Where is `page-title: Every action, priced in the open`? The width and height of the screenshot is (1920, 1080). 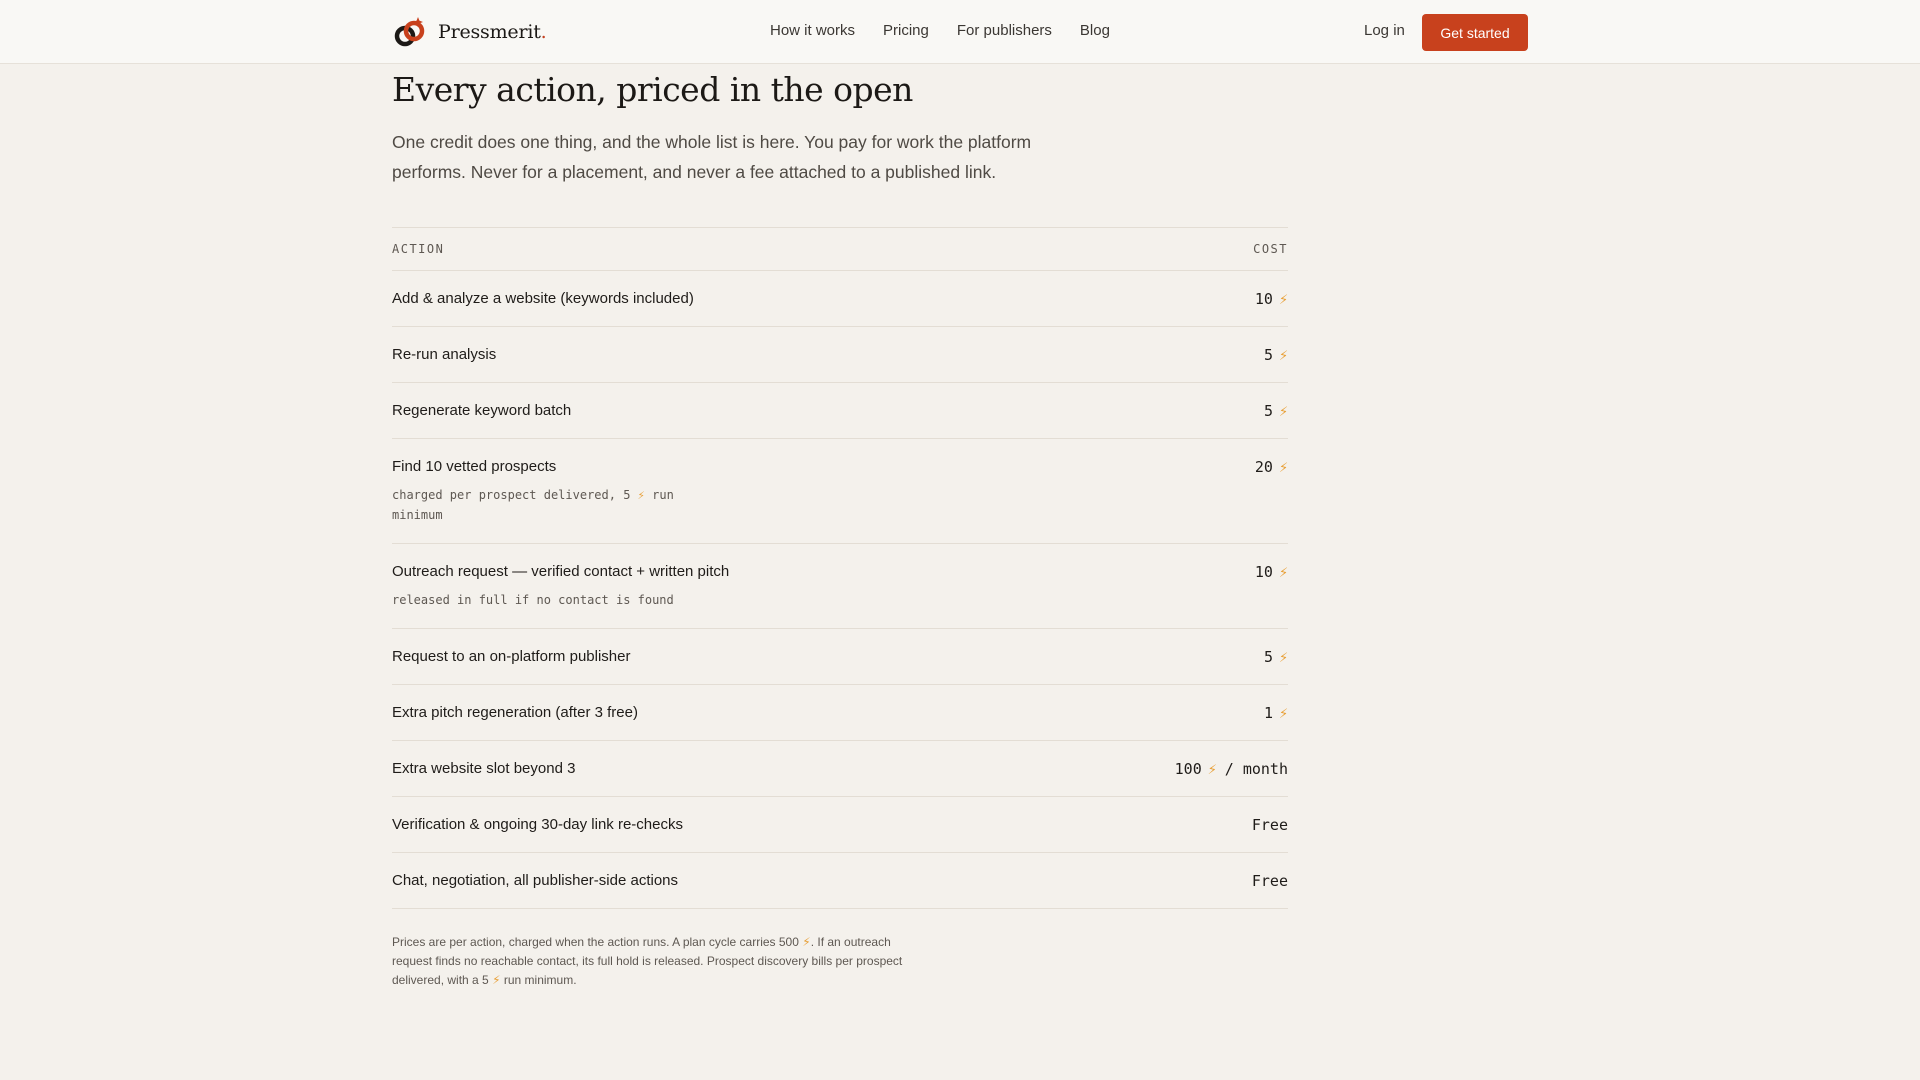 page-title: Every action, priced in the open is located at coordinates (652, 89).